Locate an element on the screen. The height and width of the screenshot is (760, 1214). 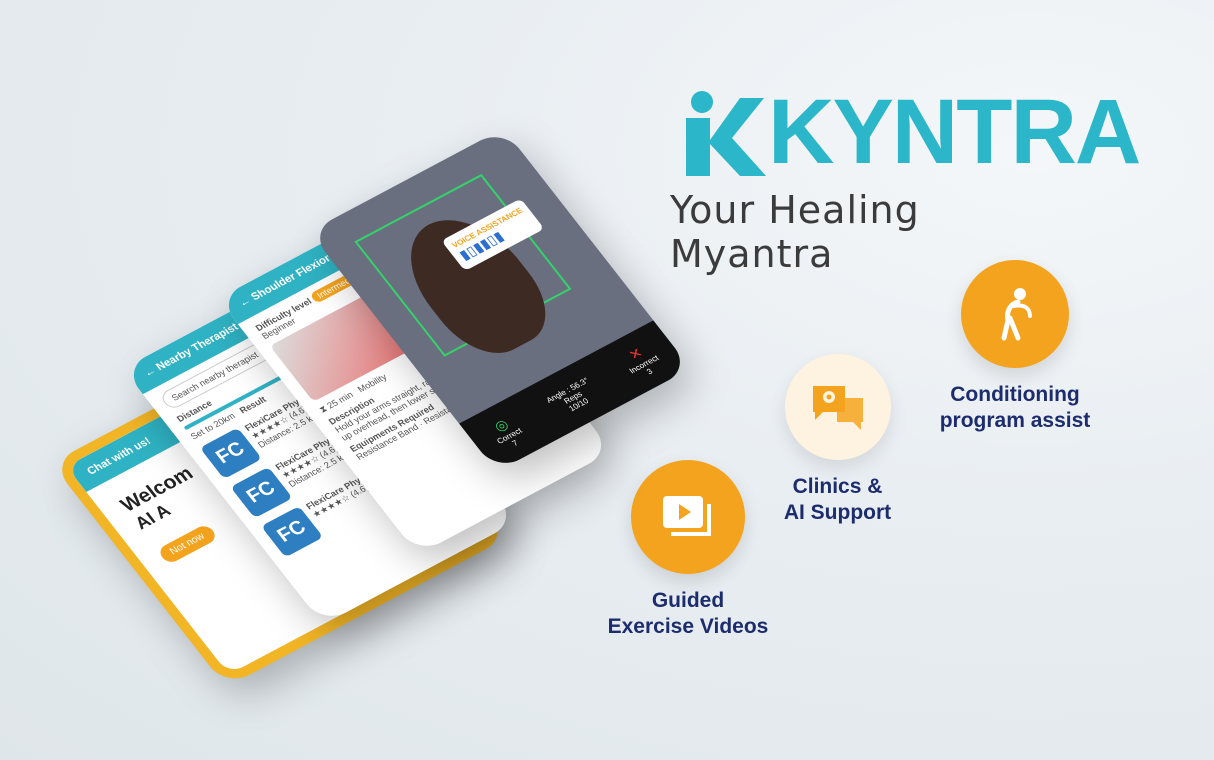
feature-label-line2: AI Support is located at coordinates (837, 512).